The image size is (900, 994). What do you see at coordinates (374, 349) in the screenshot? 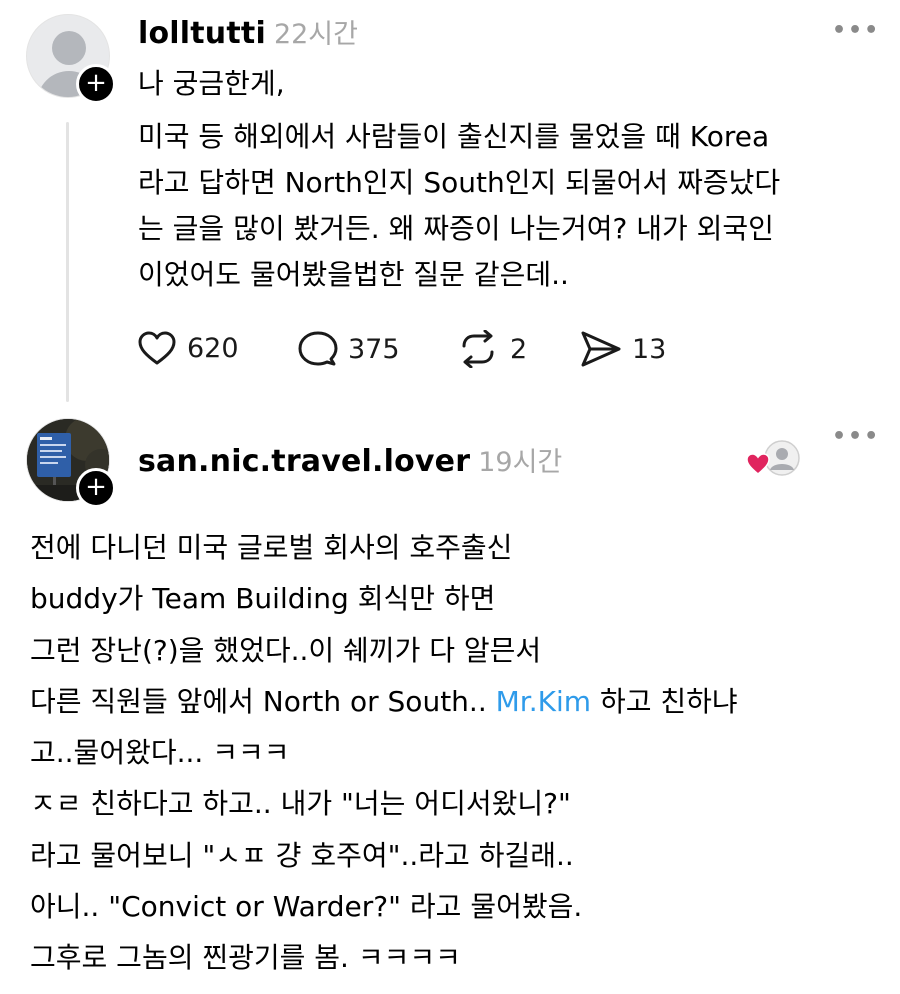
I see `reply-count: 375` at bounding box center [374, 349].